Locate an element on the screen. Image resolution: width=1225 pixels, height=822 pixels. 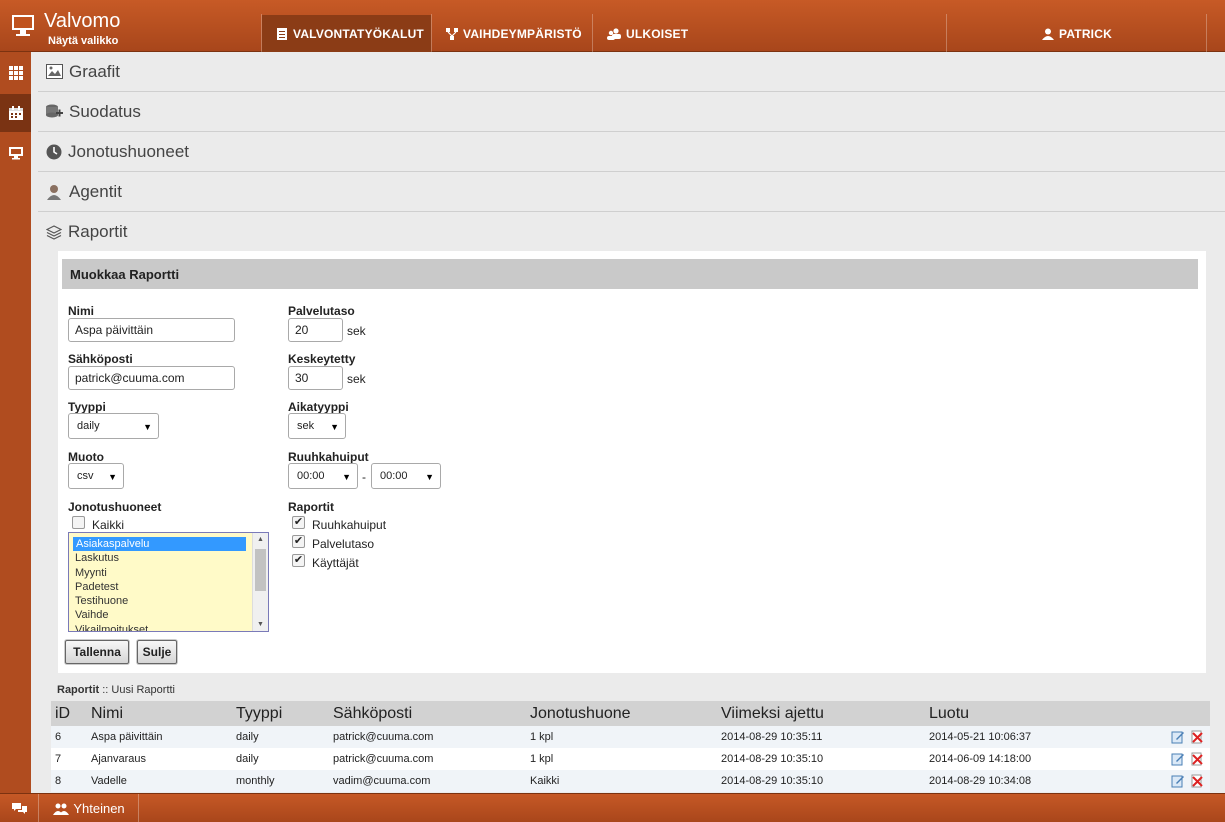
cell-last-run: 2014-08-29 10:35:11 is located at coordinates (821, 737).